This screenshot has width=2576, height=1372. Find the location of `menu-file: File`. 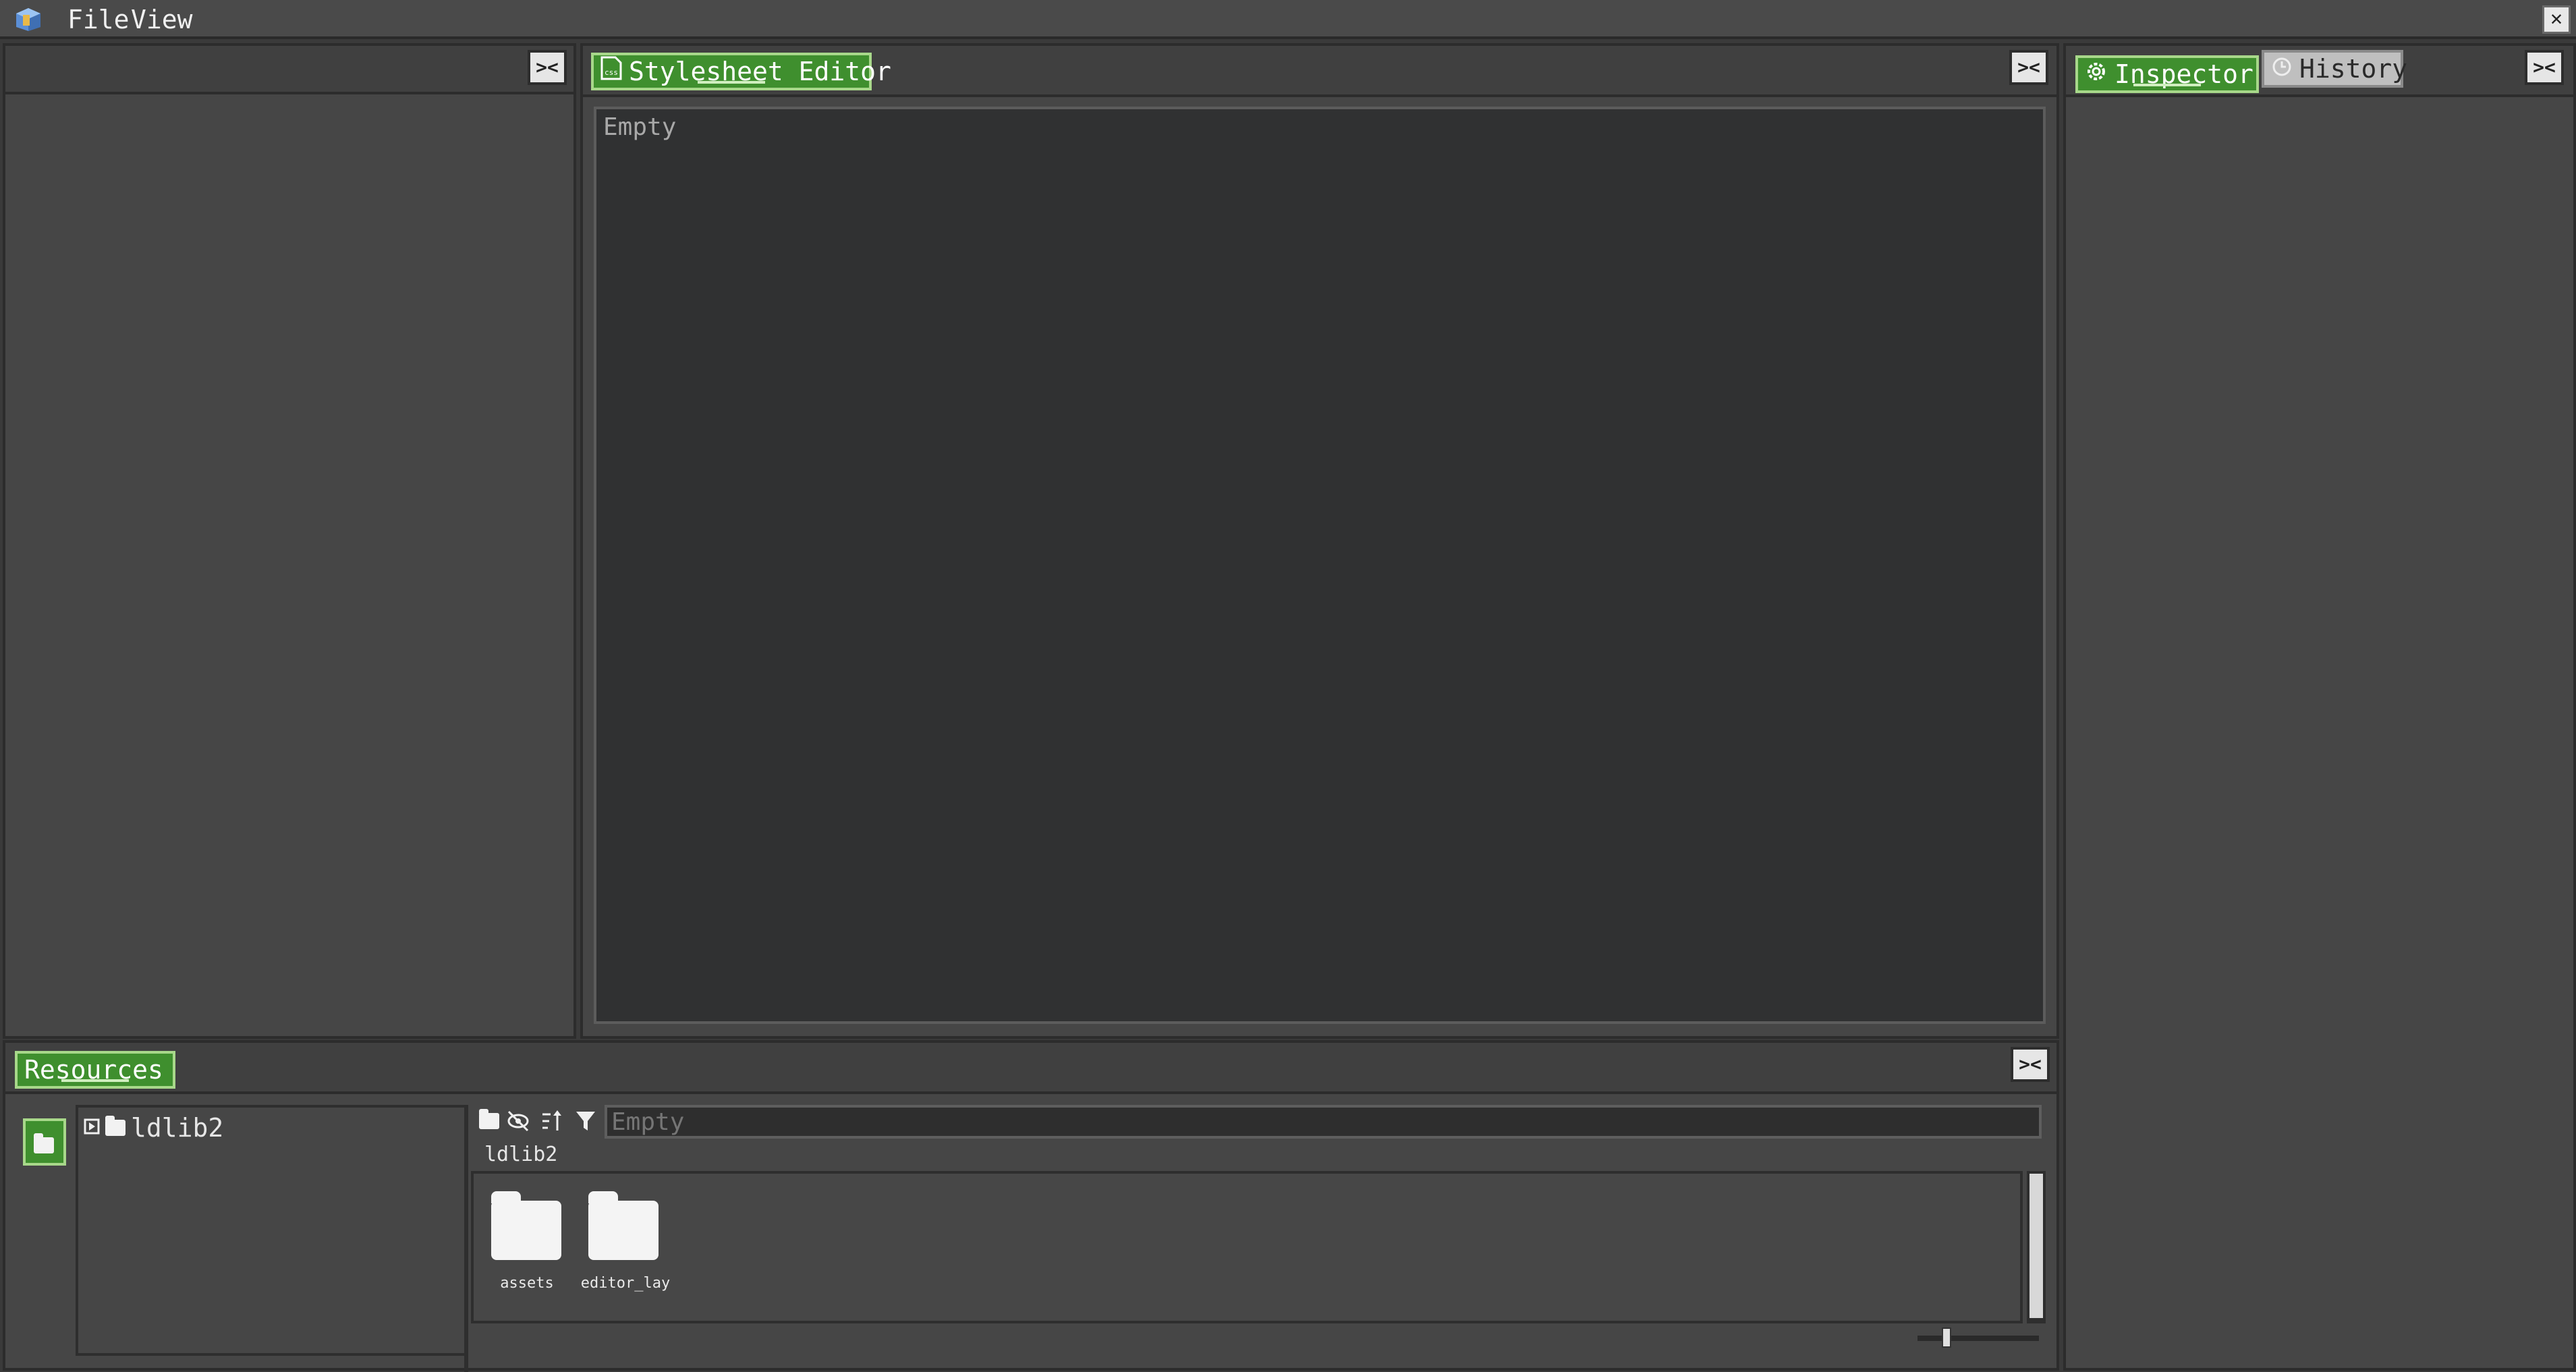

menu-file: File is located at coordinates (98, 19).